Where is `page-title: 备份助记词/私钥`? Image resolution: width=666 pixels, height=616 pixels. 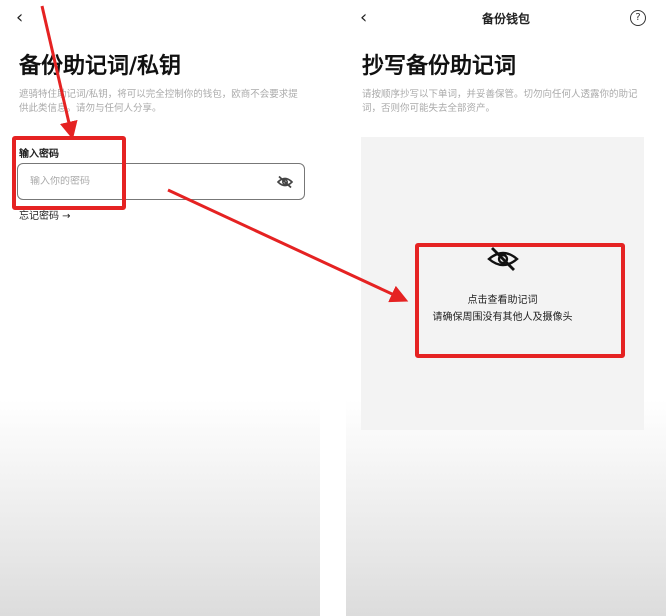 page-title: 备份助记词/私钥 is located at coordinates (100, 66).